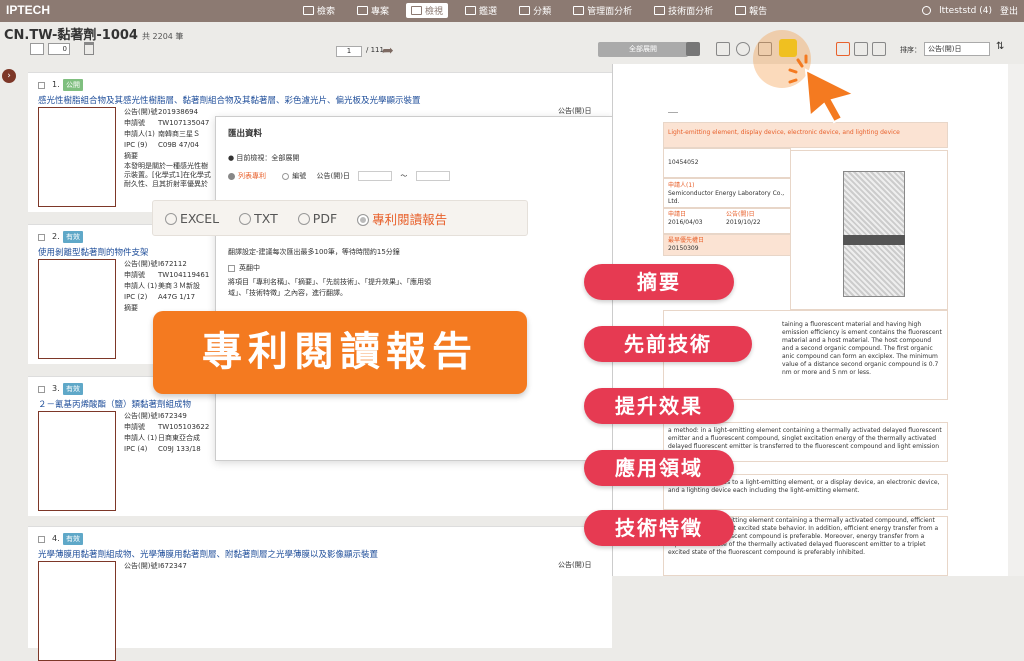  What do you see at coordinates (94, 35) in the screenshot?
I see `page-title: CN.TW-黏著劑-1004 共 2204 筆` at bounding box center [94, 35].